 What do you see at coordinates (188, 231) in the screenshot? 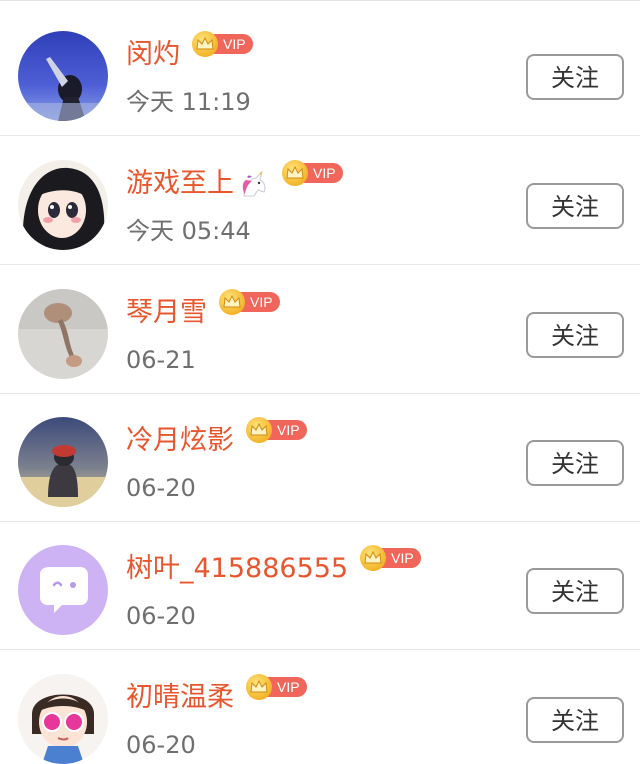
I see `follow-time: 今天 05:44` at bounding box center [188, 231].